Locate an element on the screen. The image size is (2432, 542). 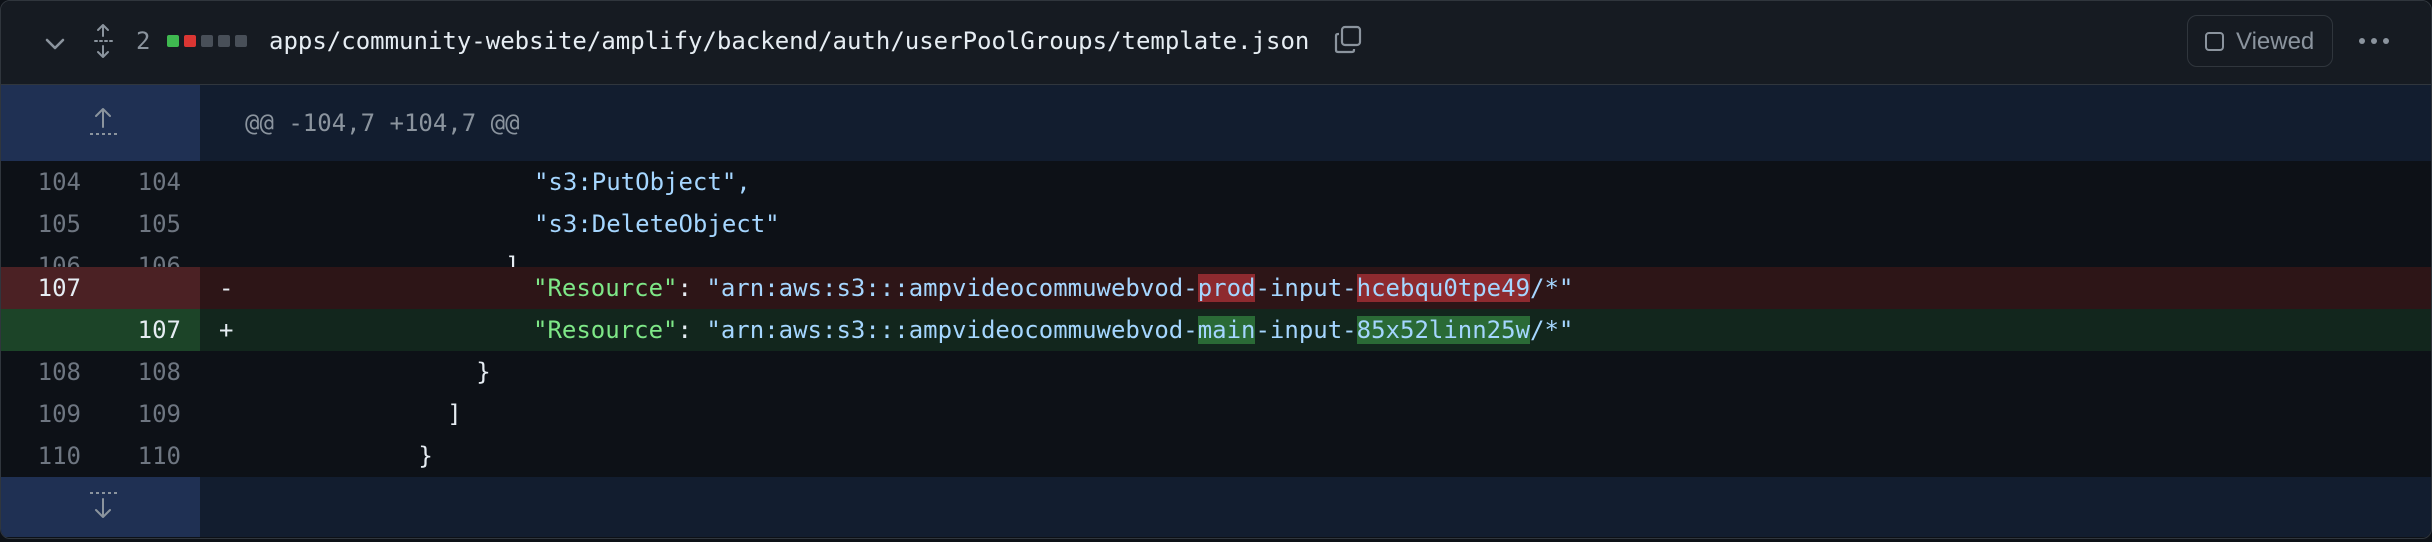
code-line: "s3:PutObject", is located at coordinates (498, 182).